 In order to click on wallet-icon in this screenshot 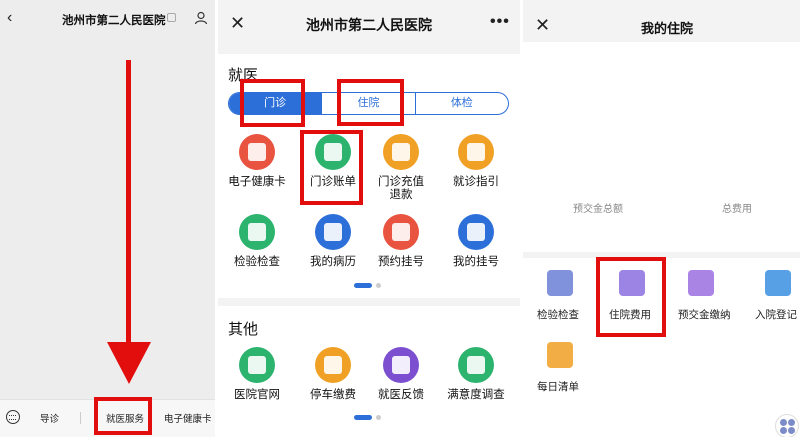, I will do `click(701, 283)`.